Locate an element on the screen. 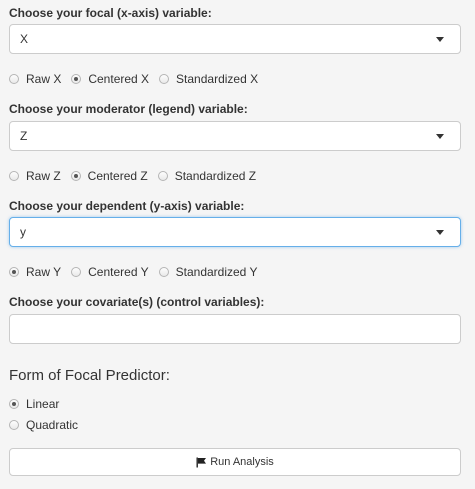  radio-label: Standardized Z is located at coordinates (215, 176).